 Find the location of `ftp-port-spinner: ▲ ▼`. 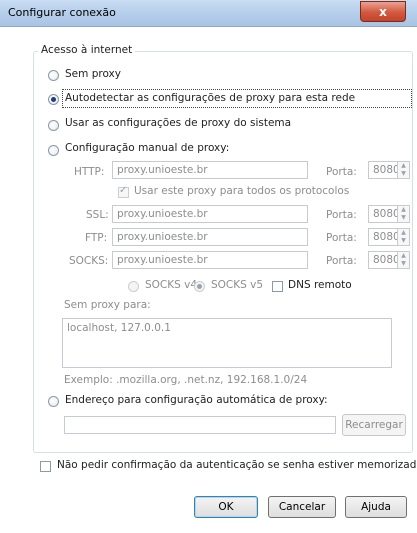

ftp-port-spinner: ▲ ▼ is located at coordinates (403, 237).